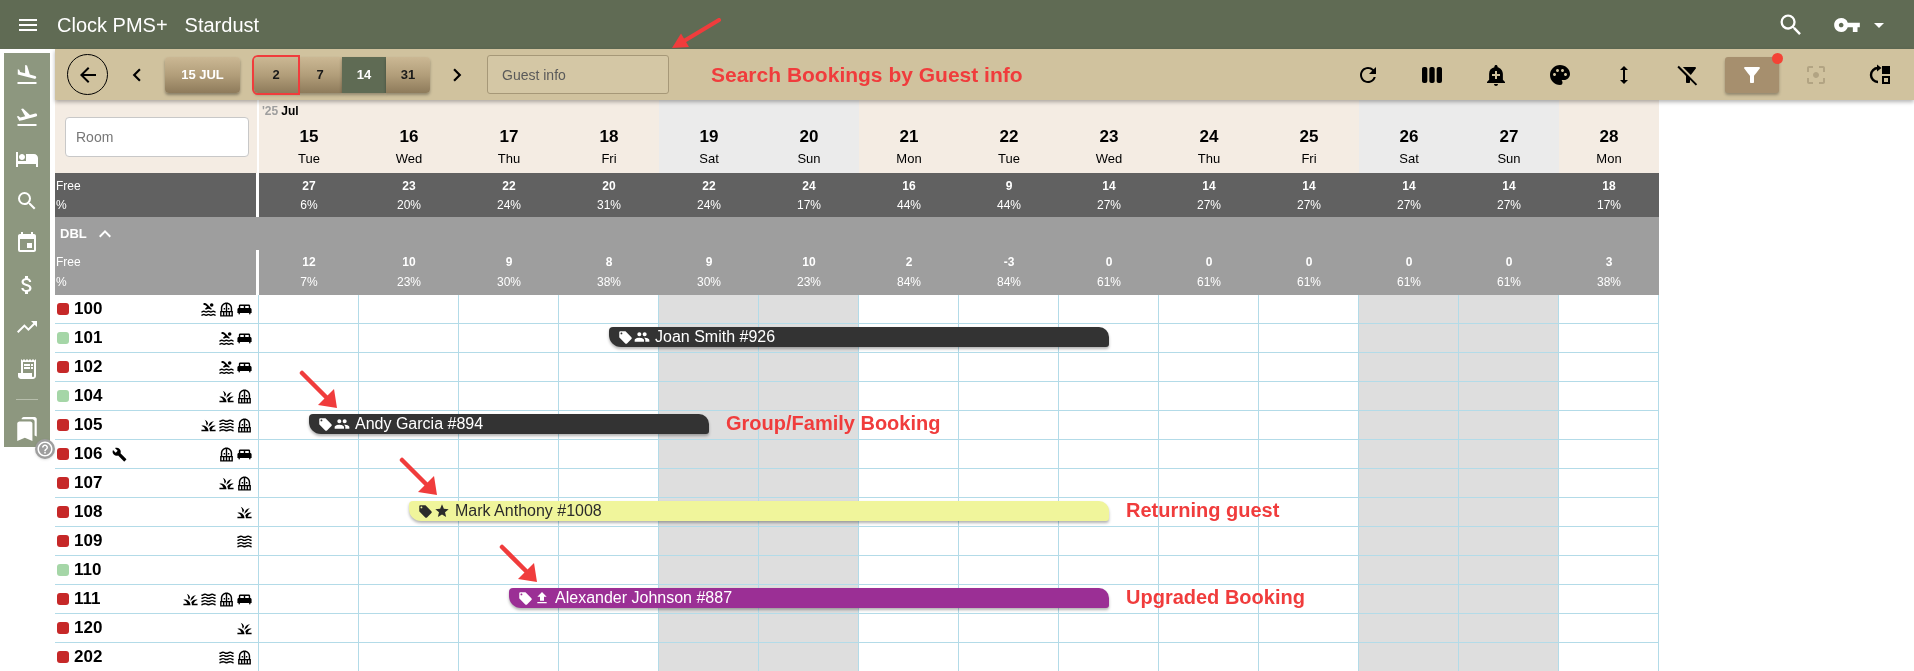 This screenshot has height=671, width=1914. Describe the element at coordinates (68, 186) in the screenshot. I see `free-label: Free` at that location.